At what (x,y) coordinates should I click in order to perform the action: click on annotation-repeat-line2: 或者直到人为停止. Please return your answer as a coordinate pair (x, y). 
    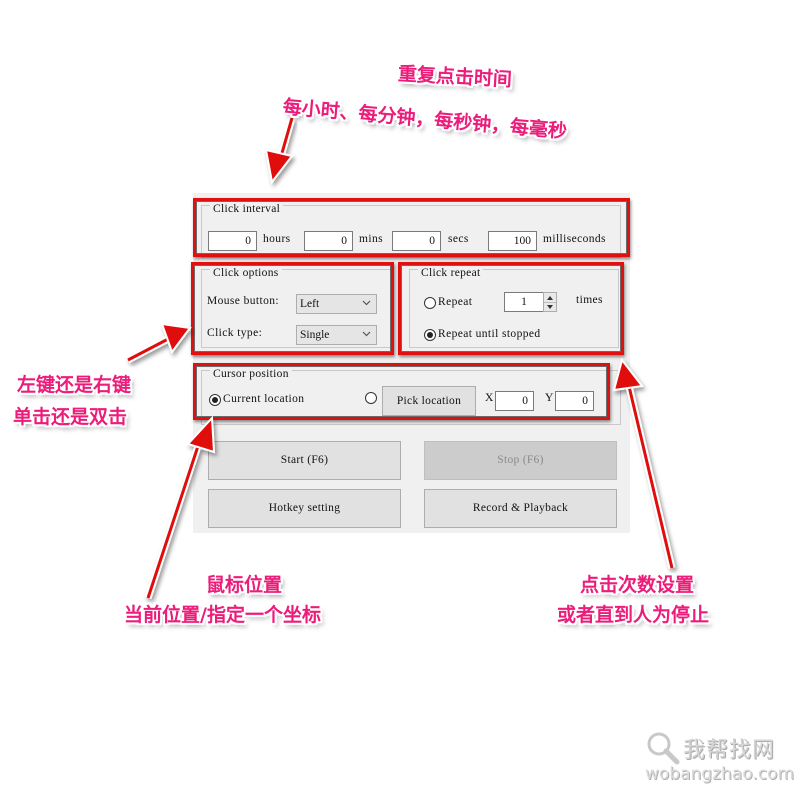
    Looking at the image, I should click on (633, 615).